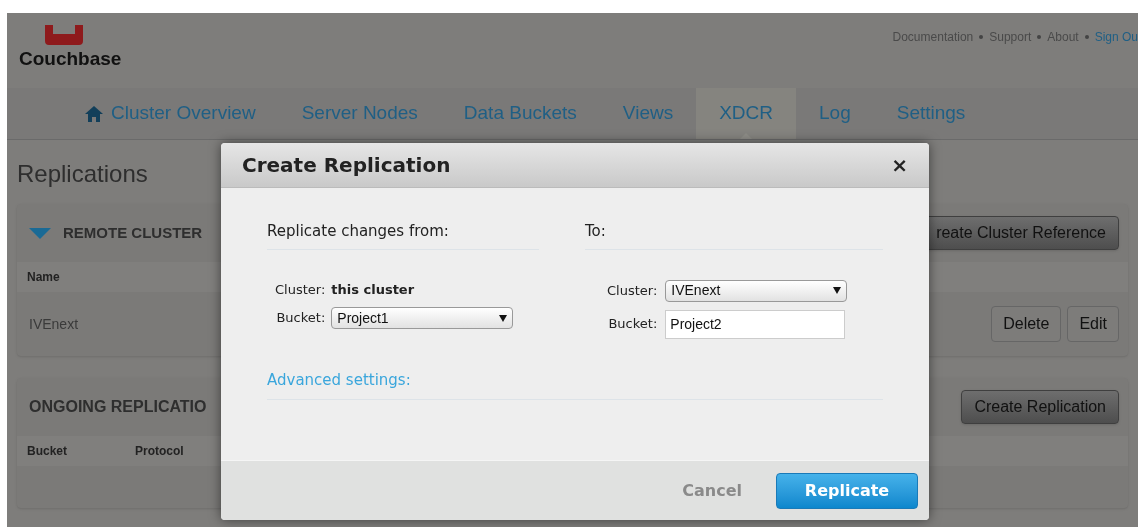 The height and width of the screenshot is (527, 1138). Describe the element at coordinates (359, 113) in the screenshot. I see `nav-tab: Server Nodes` at that location.